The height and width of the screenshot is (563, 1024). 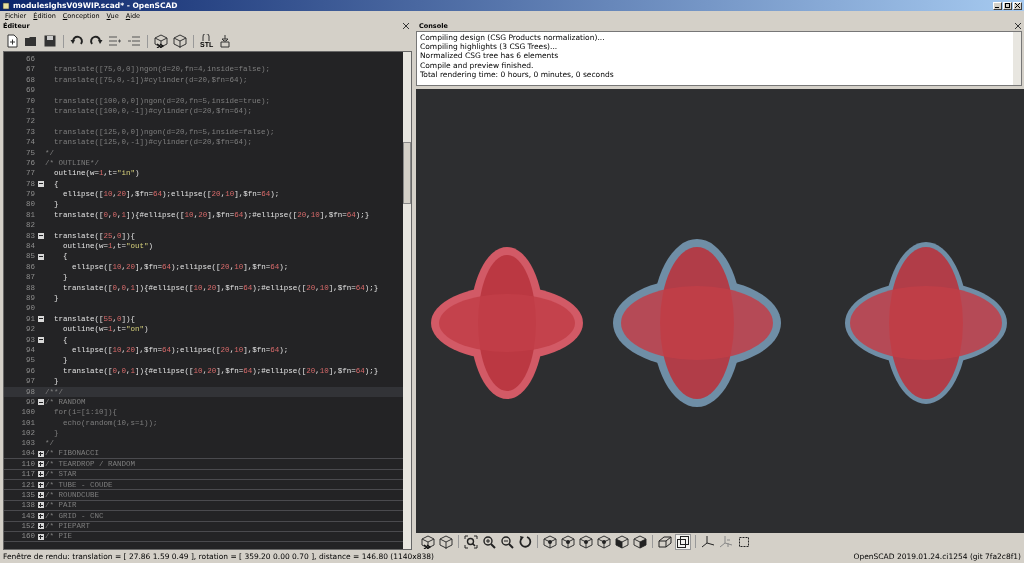 I want to click on zoom-out-icon, so click(x=507, y=541).